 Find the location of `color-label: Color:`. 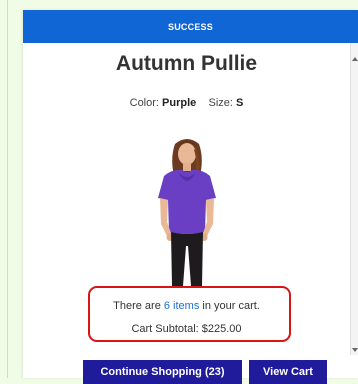

color-label: Color: is located at coordinates (144, 103).